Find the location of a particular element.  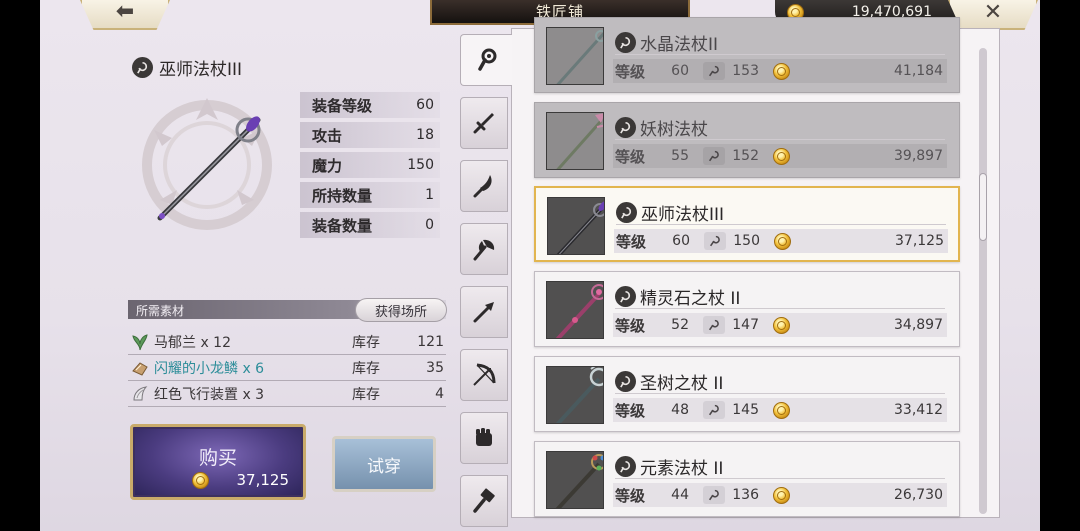

magic-value: 145 is located at coordinates (745, 410).